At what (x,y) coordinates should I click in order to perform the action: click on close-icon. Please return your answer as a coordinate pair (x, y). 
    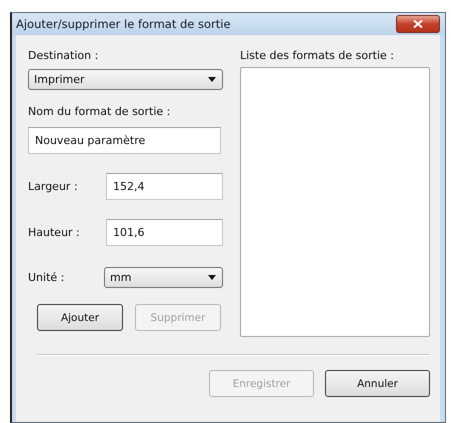
    Looking at the image, I should click on (418, 24).